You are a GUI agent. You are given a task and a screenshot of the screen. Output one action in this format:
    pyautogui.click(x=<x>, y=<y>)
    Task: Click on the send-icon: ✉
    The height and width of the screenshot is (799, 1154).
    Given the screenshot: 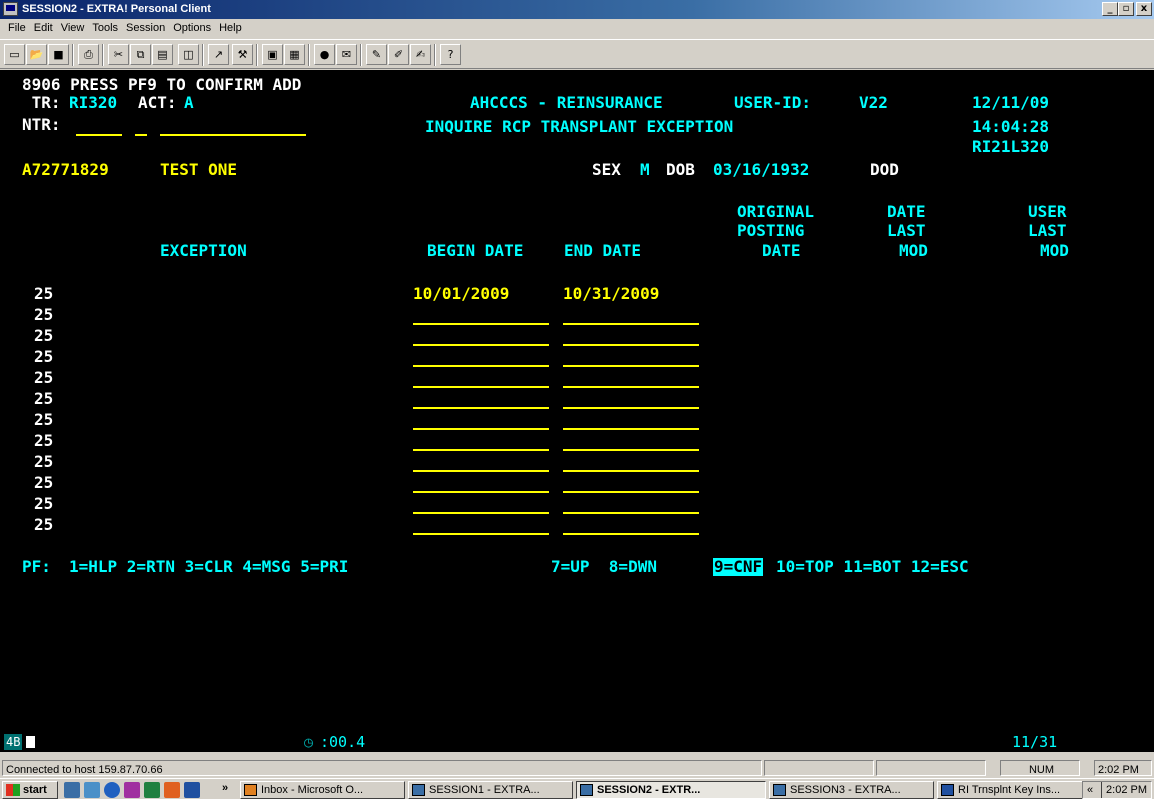 What is the action you would take?
    pyautogui.click(x=346, y=54)
    